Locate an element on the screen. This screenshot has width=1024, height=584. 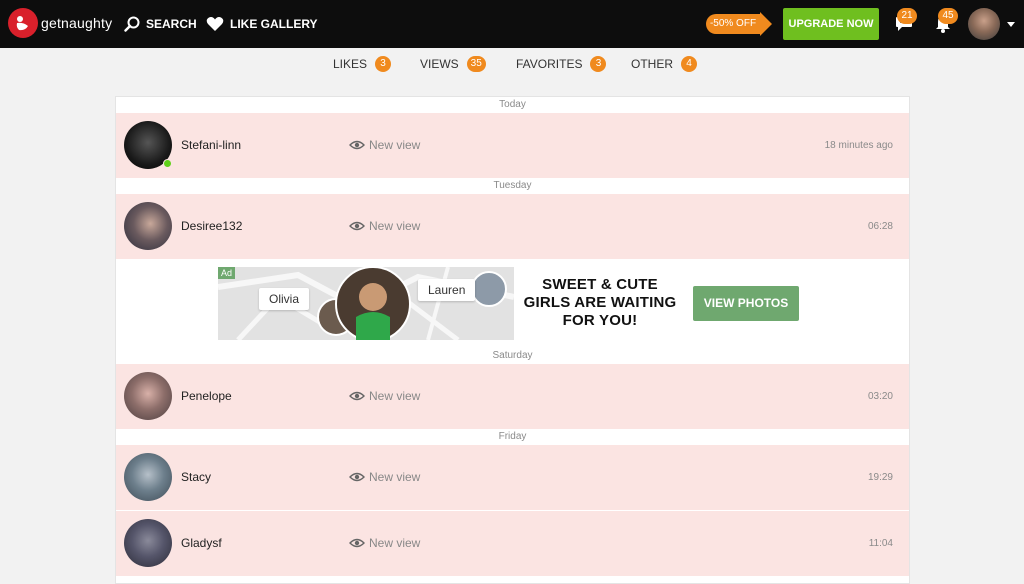
list-item: Stefani-linn New view 18 minutes ago is located at coordinates (512, 145).